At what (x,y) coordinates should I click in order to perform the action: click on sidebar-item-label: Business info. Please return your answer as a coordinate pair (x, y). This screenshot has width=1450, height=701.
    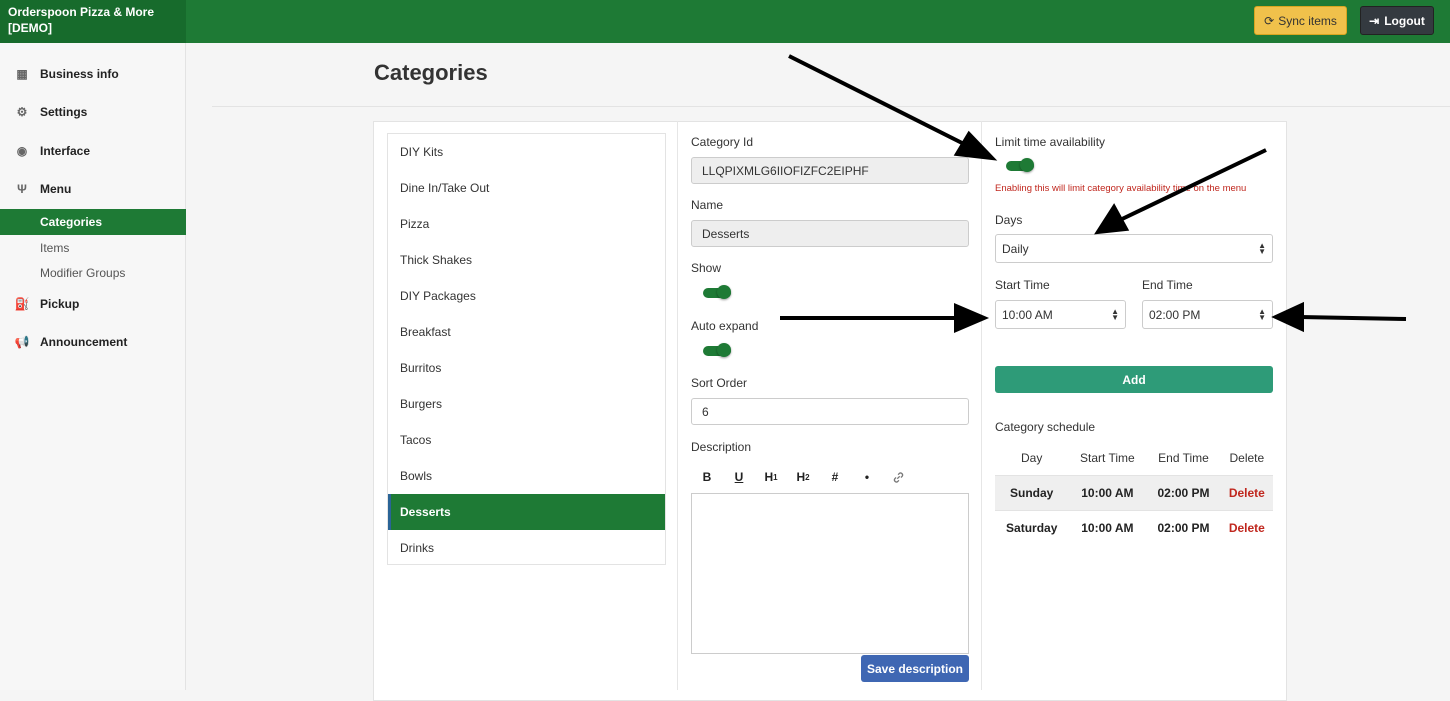
    Looking at the image, I should click on (79, 74).